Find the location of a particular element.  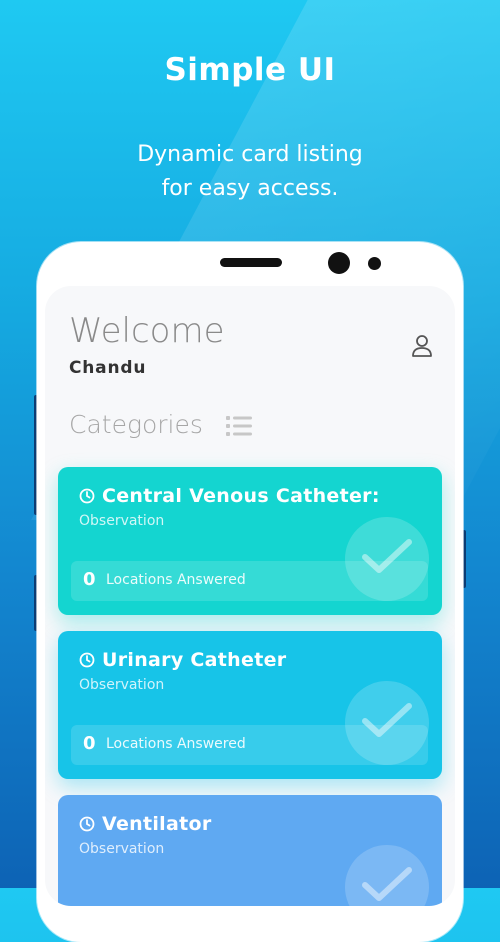

username-label: Chandu is located at coordinates (108, 368).